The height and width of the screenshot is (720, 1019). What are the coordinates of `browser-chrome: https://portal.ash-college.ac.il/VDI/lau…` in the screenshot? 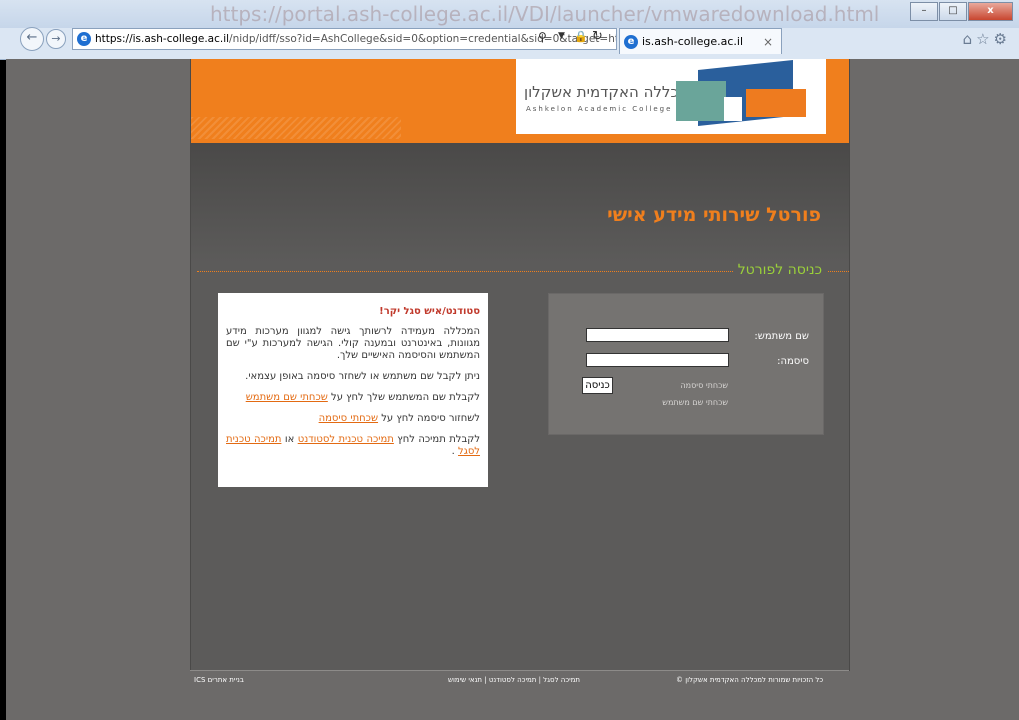 It's located at (509, 30).